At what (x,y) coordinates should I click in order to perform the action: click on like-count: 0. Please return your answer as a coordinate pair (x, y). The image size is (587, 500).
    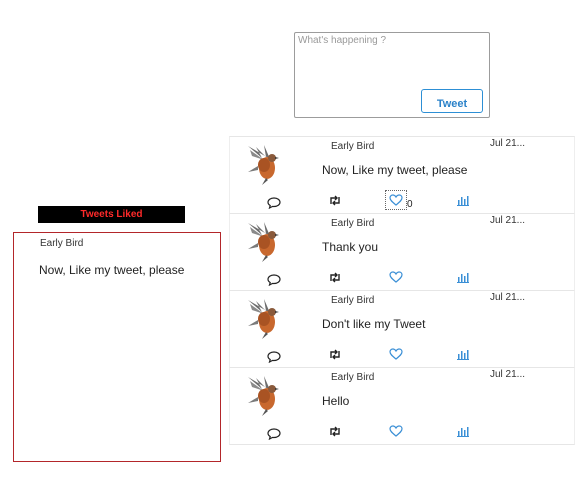
    Looking at the image, I should click on (410, 204).